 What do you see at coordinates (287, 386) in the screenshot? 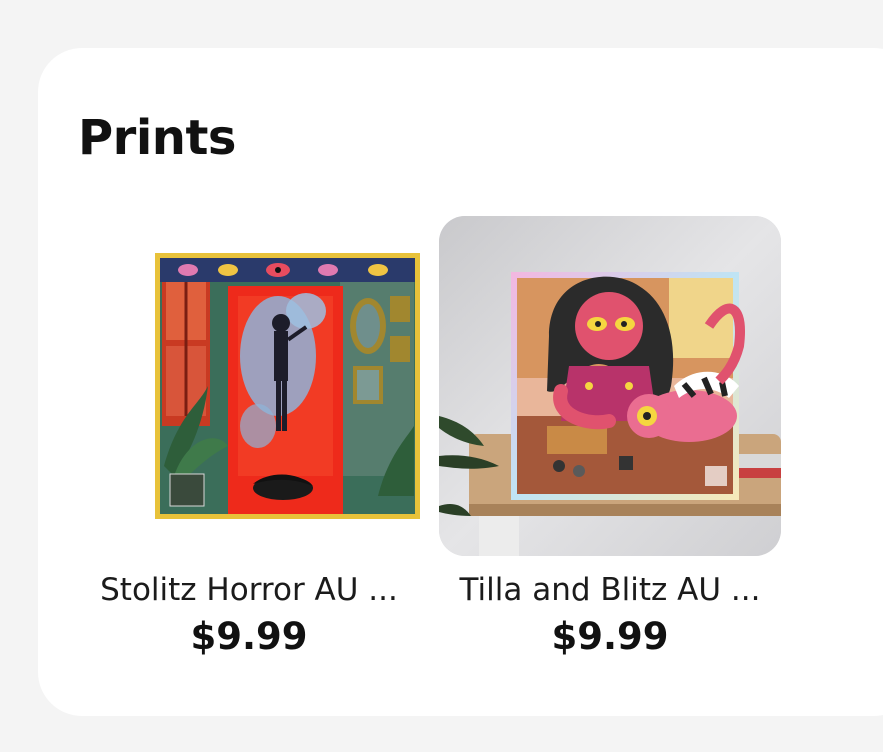
I see `horror-au-print-image` at bounding box center [287, 386].